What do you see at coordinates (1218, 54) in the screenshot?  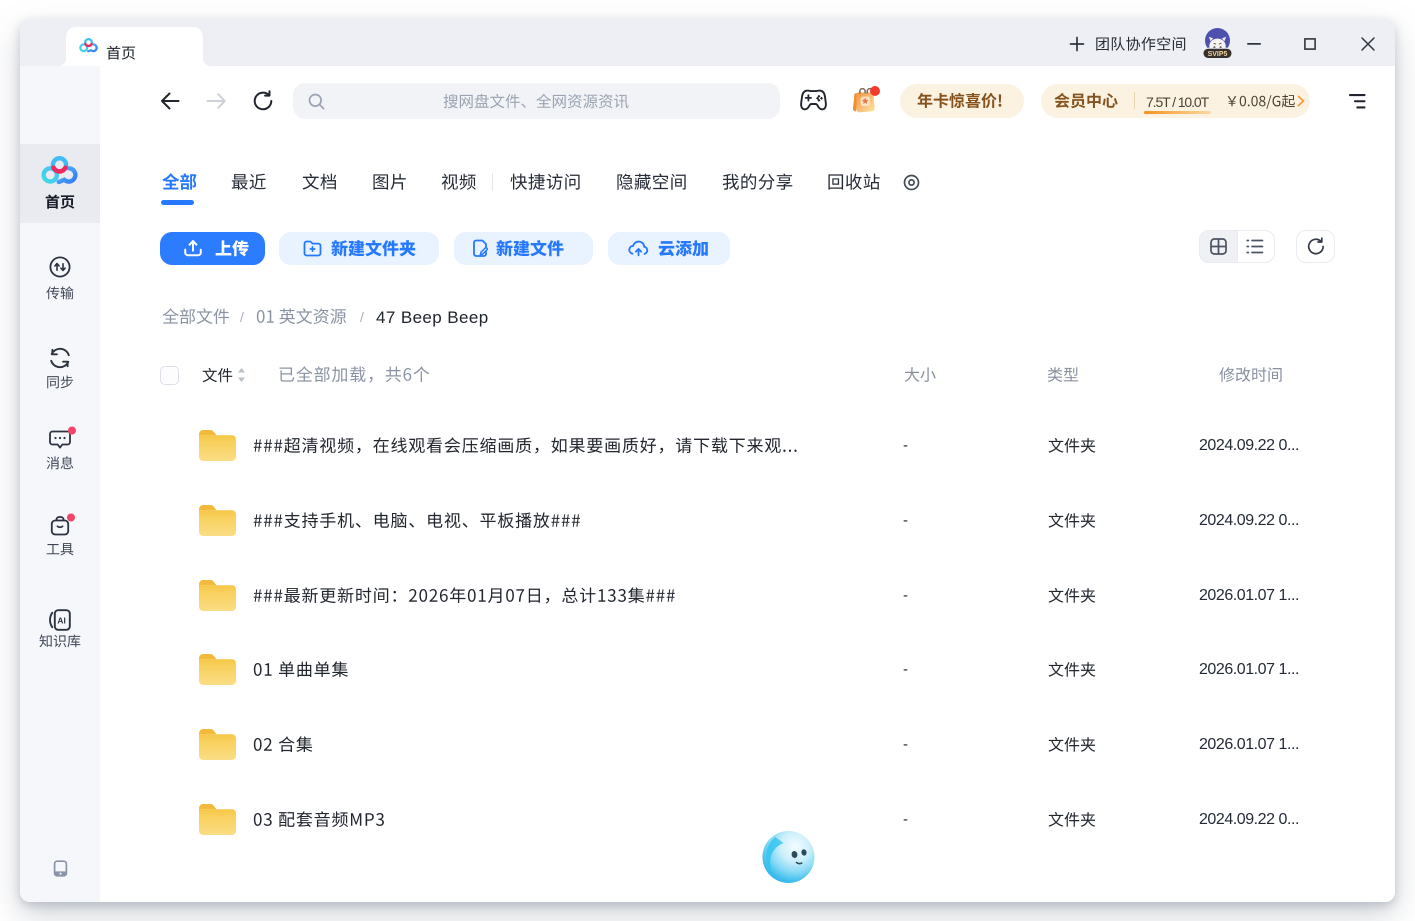 I see `svg-text: SVIP5` at bounding box center [1218, 54].